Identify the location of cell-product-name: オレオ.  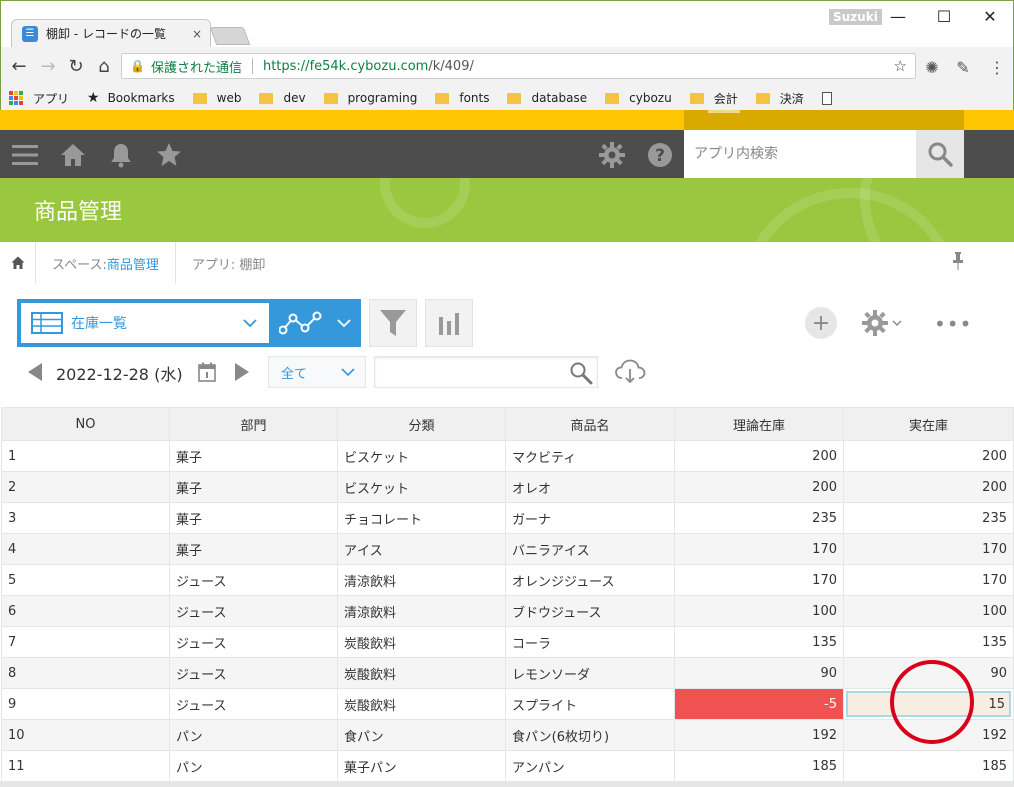
(590, 487).